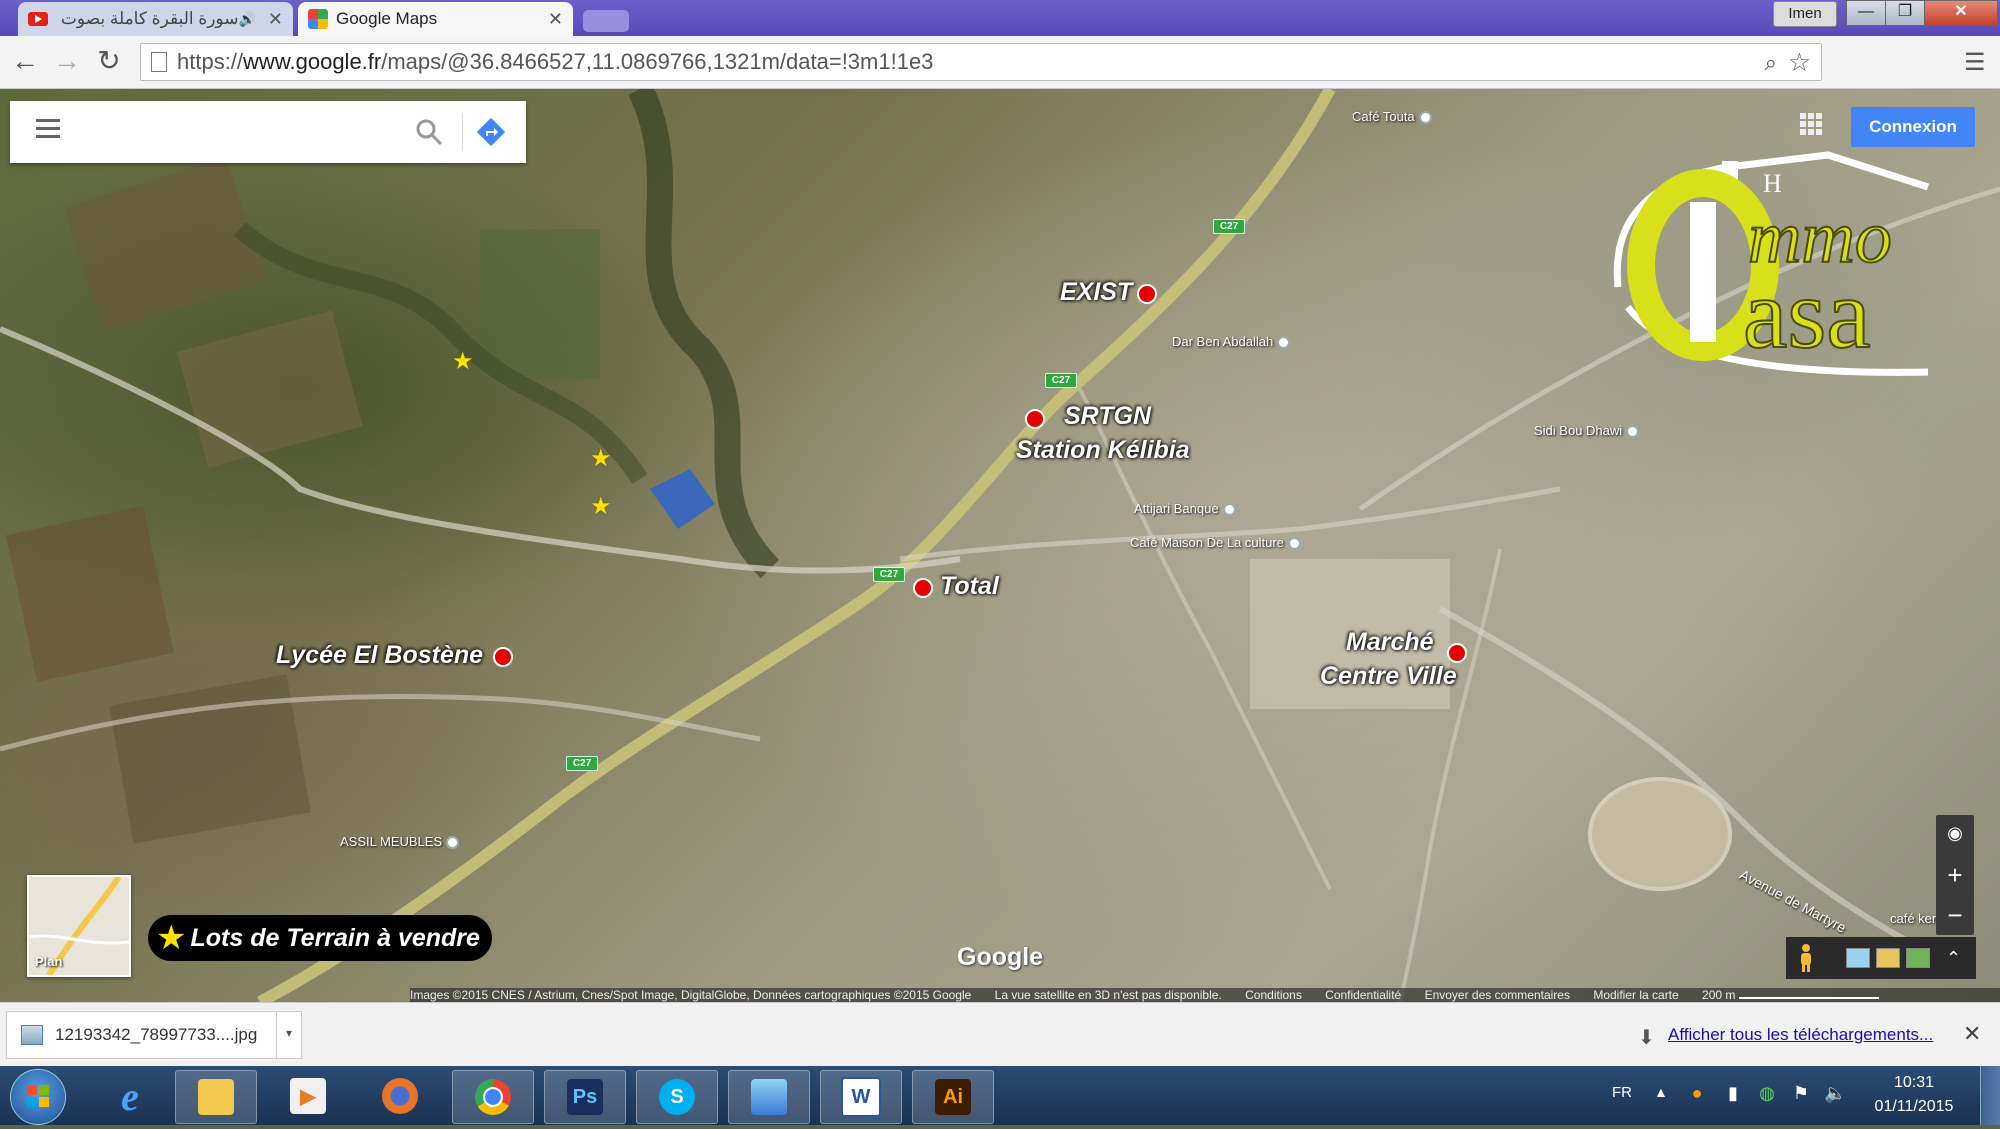 This screenshot has height=1129, width=2000. I want to click on taskbar-illustrator: Ai, so click(953, 1097).